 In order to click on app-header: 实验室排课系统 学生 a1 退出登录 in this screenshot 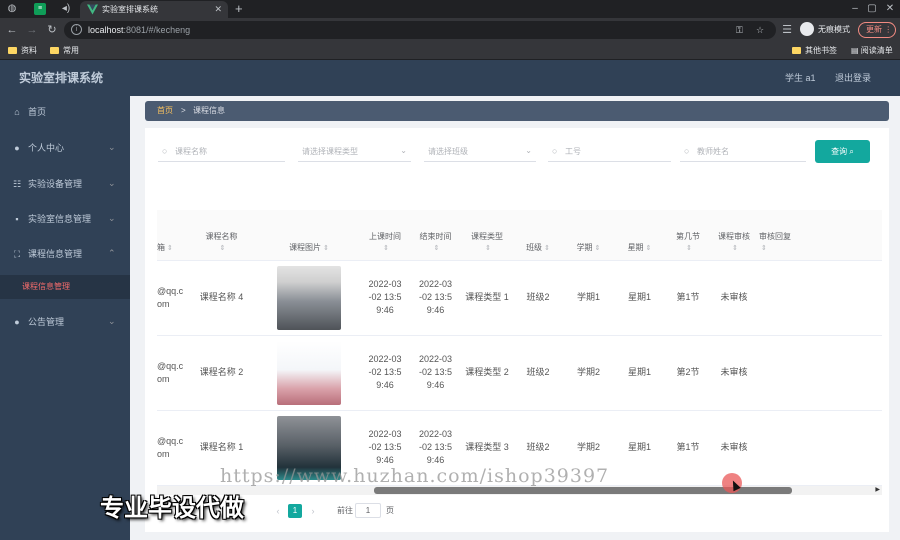, I will do `click(450, 78)`.